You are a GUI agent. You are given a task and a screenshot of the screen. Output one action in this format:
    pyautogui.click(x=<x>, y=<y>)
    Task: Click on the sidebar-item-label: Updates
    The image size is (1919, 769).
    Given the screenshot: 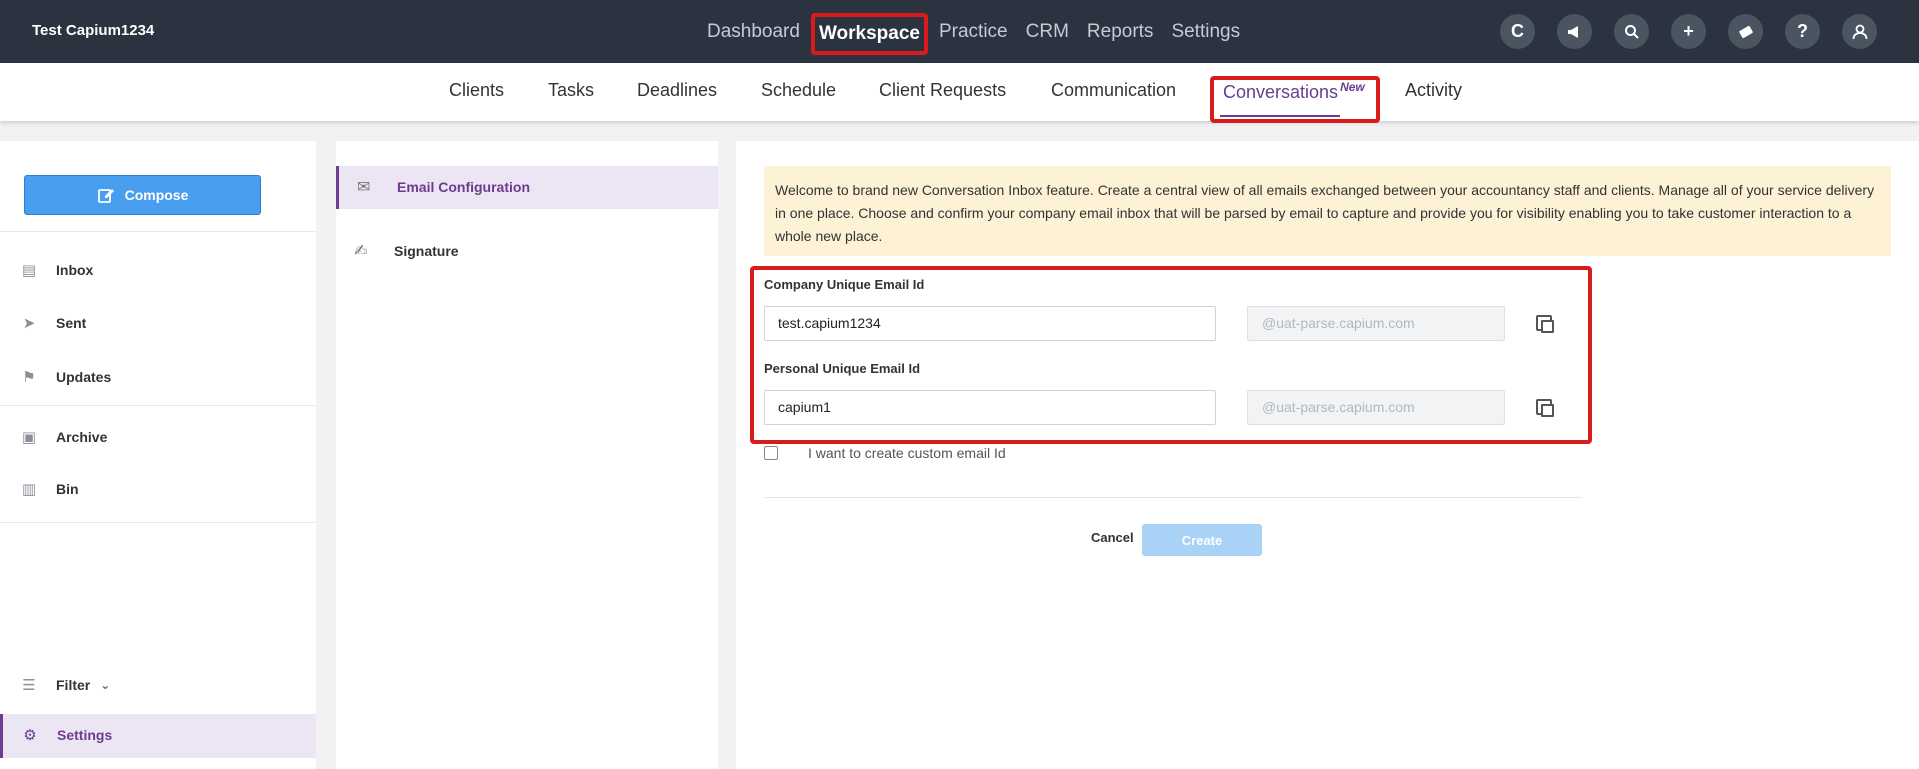 What is the action you would take?
    pyautogui.click(x=84, y=377)
    